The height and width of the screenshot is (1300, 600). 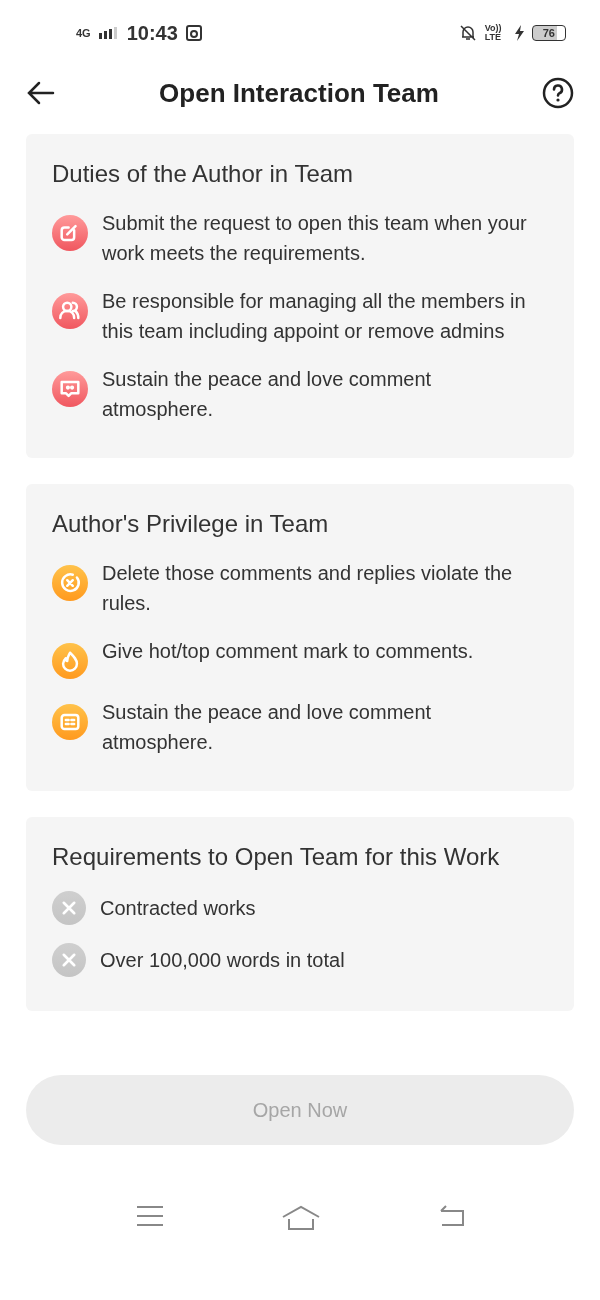 I want to click on item-text: Give hot/top comment mark to comments., so click(x=288, y=651).